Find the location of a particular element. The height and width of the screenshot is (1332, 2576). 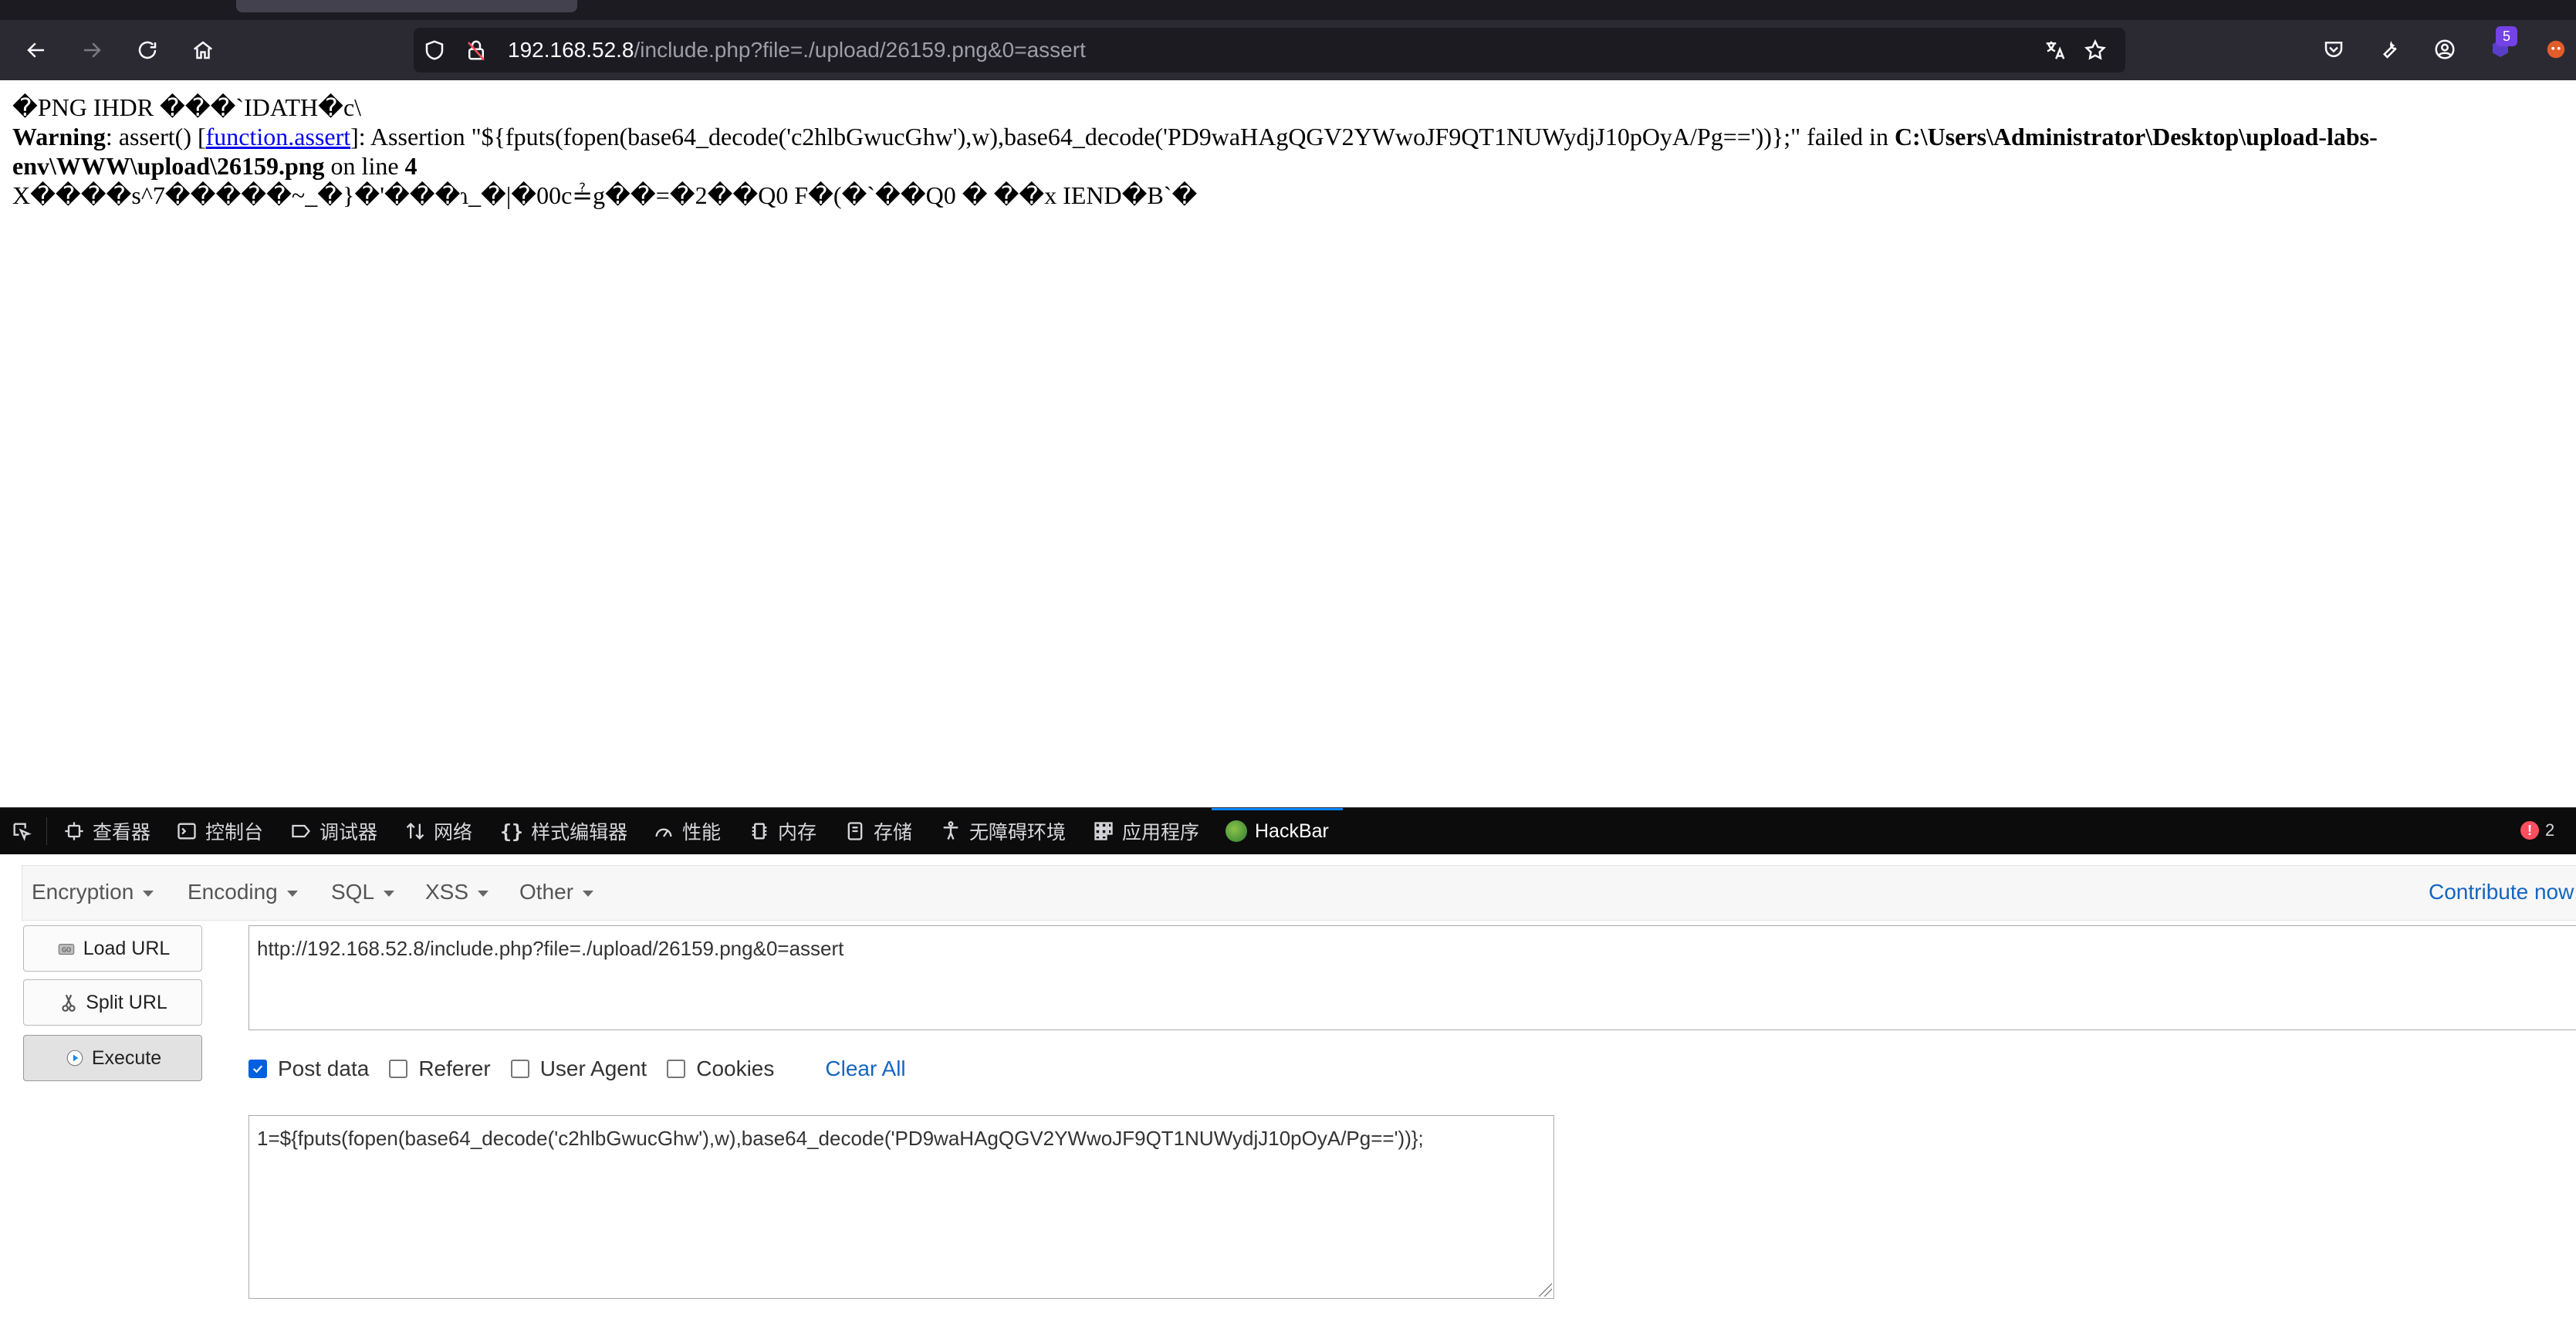

extension-fox-button is located at coordinates (2556, 49).